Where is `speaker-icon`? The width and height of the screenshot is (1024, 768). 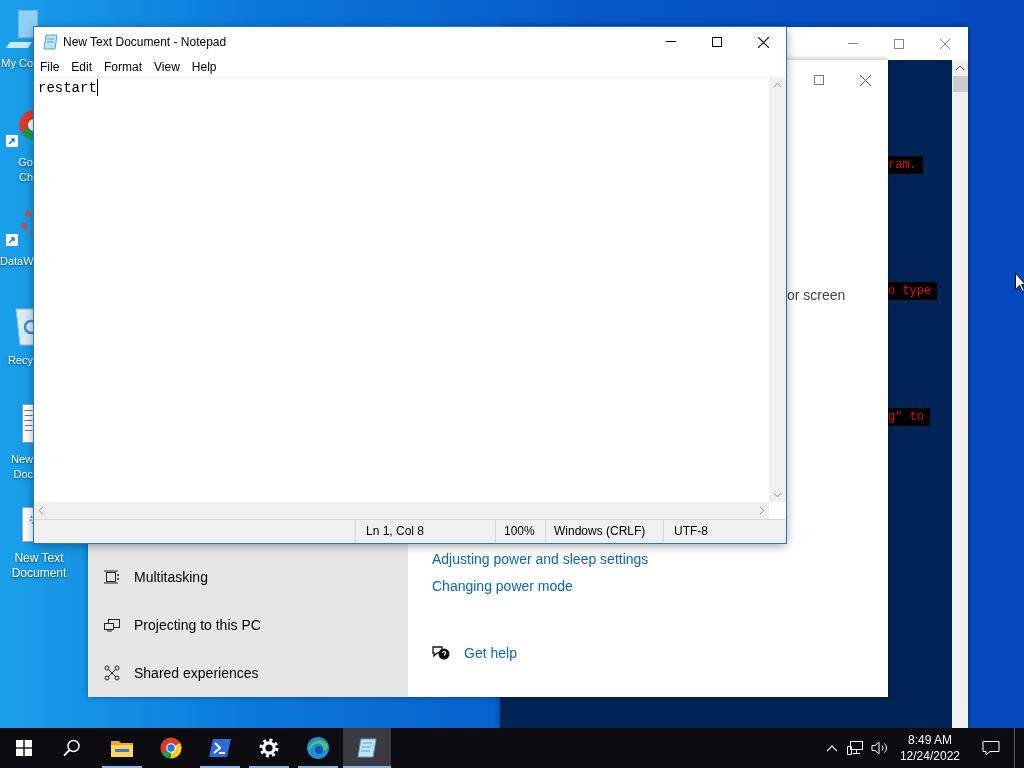
speaker-icon is located at coordinates (879, 748).